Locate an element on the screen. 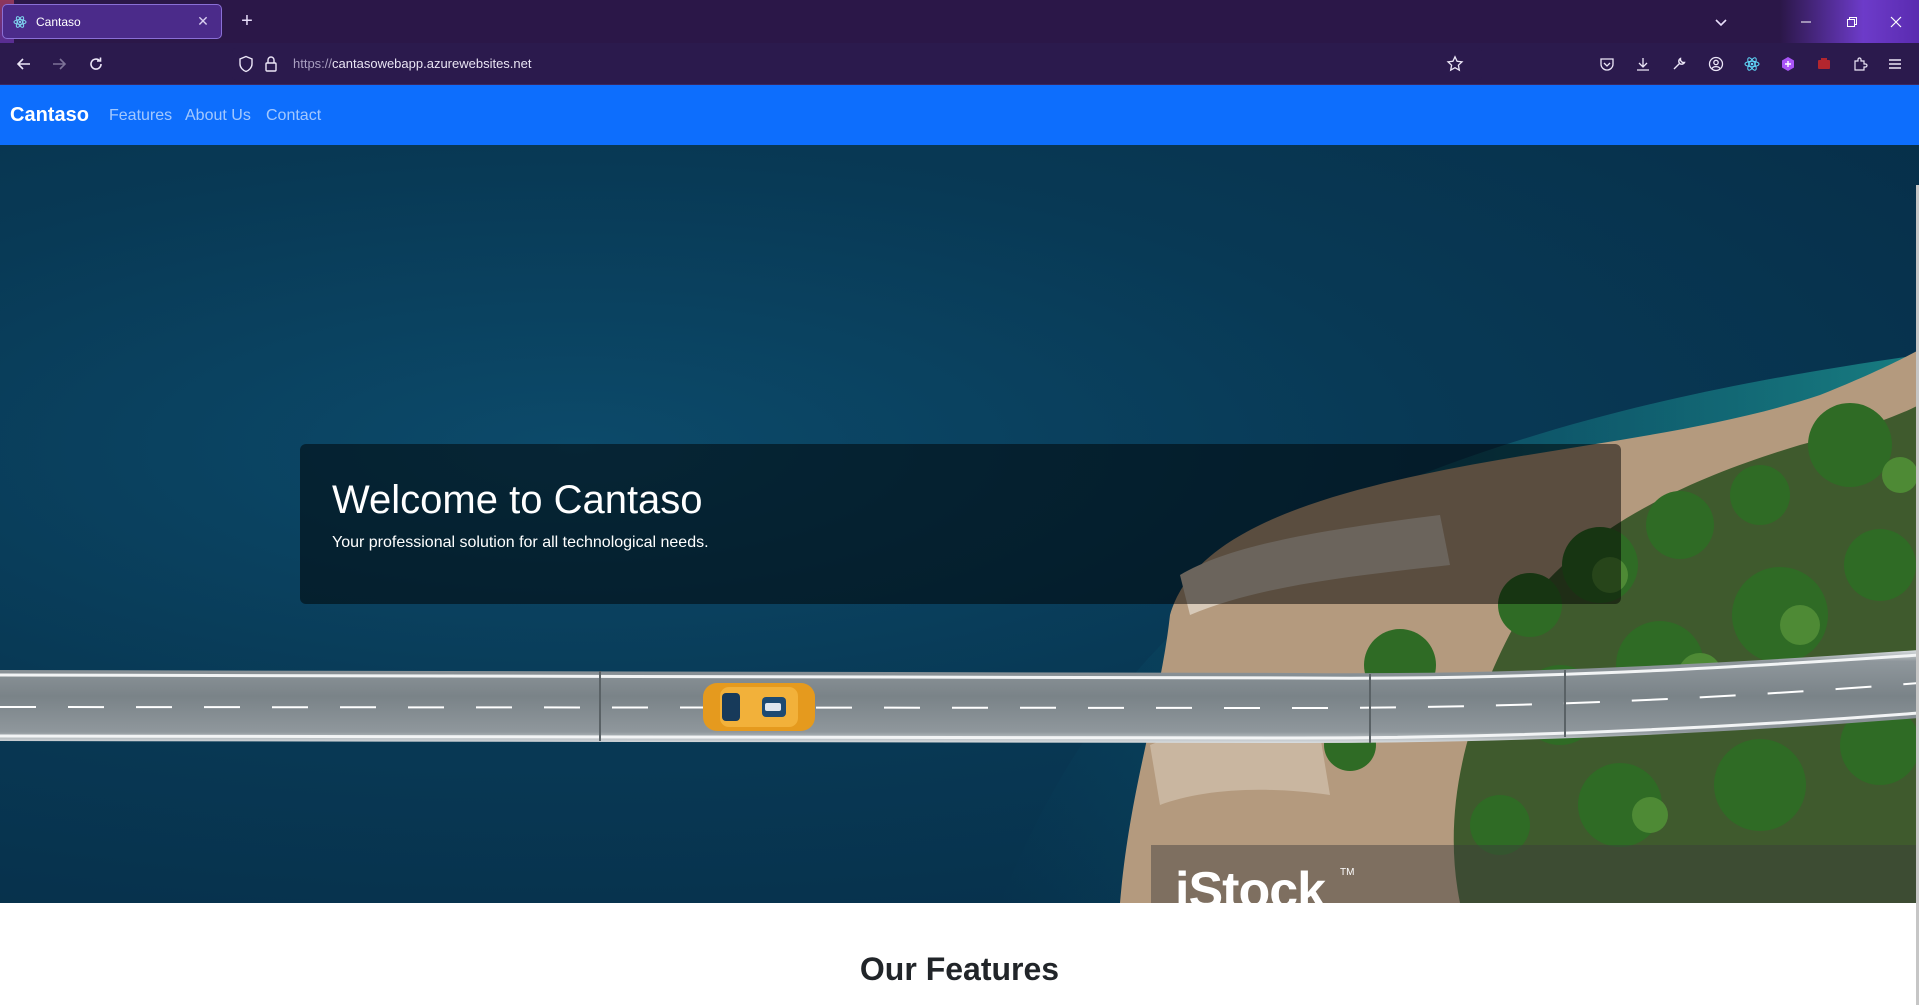 This screenshot has width=1919, height=1005. istock-logo: iStock is located at coordinates (1250, 882).